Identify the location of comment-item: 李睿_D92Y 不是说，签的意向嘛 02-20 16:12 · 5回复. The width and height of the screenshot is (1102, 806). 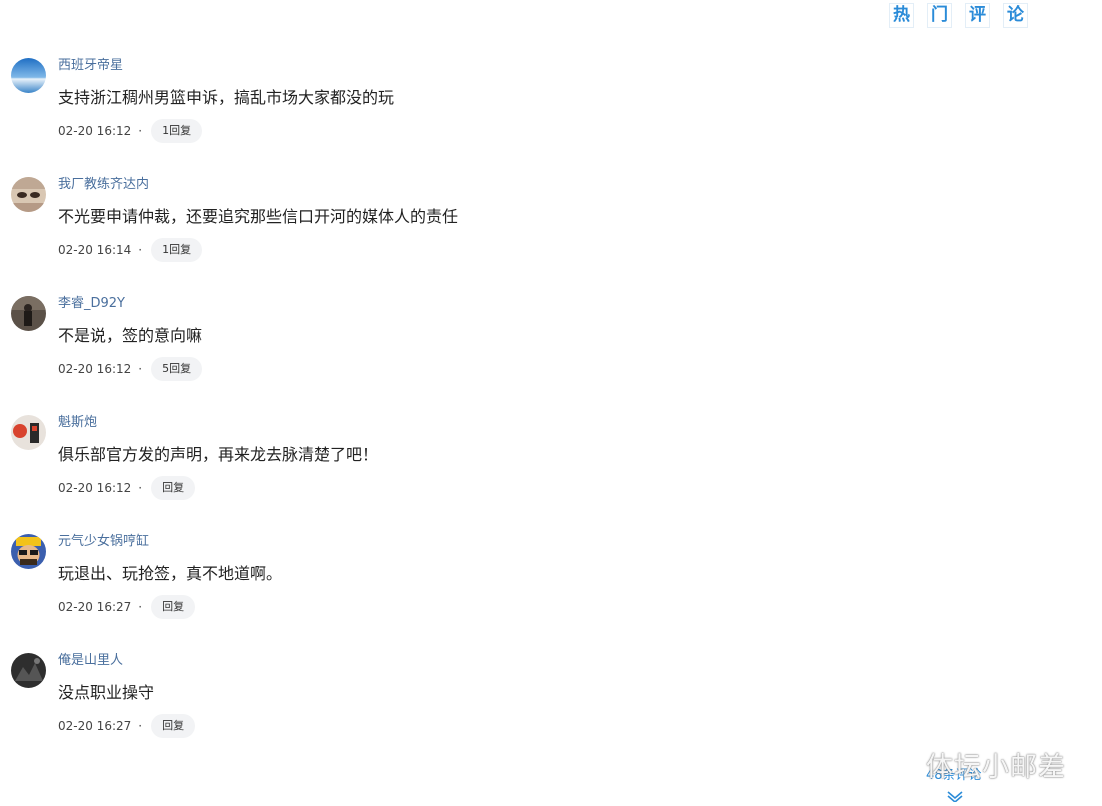
(450, 351).